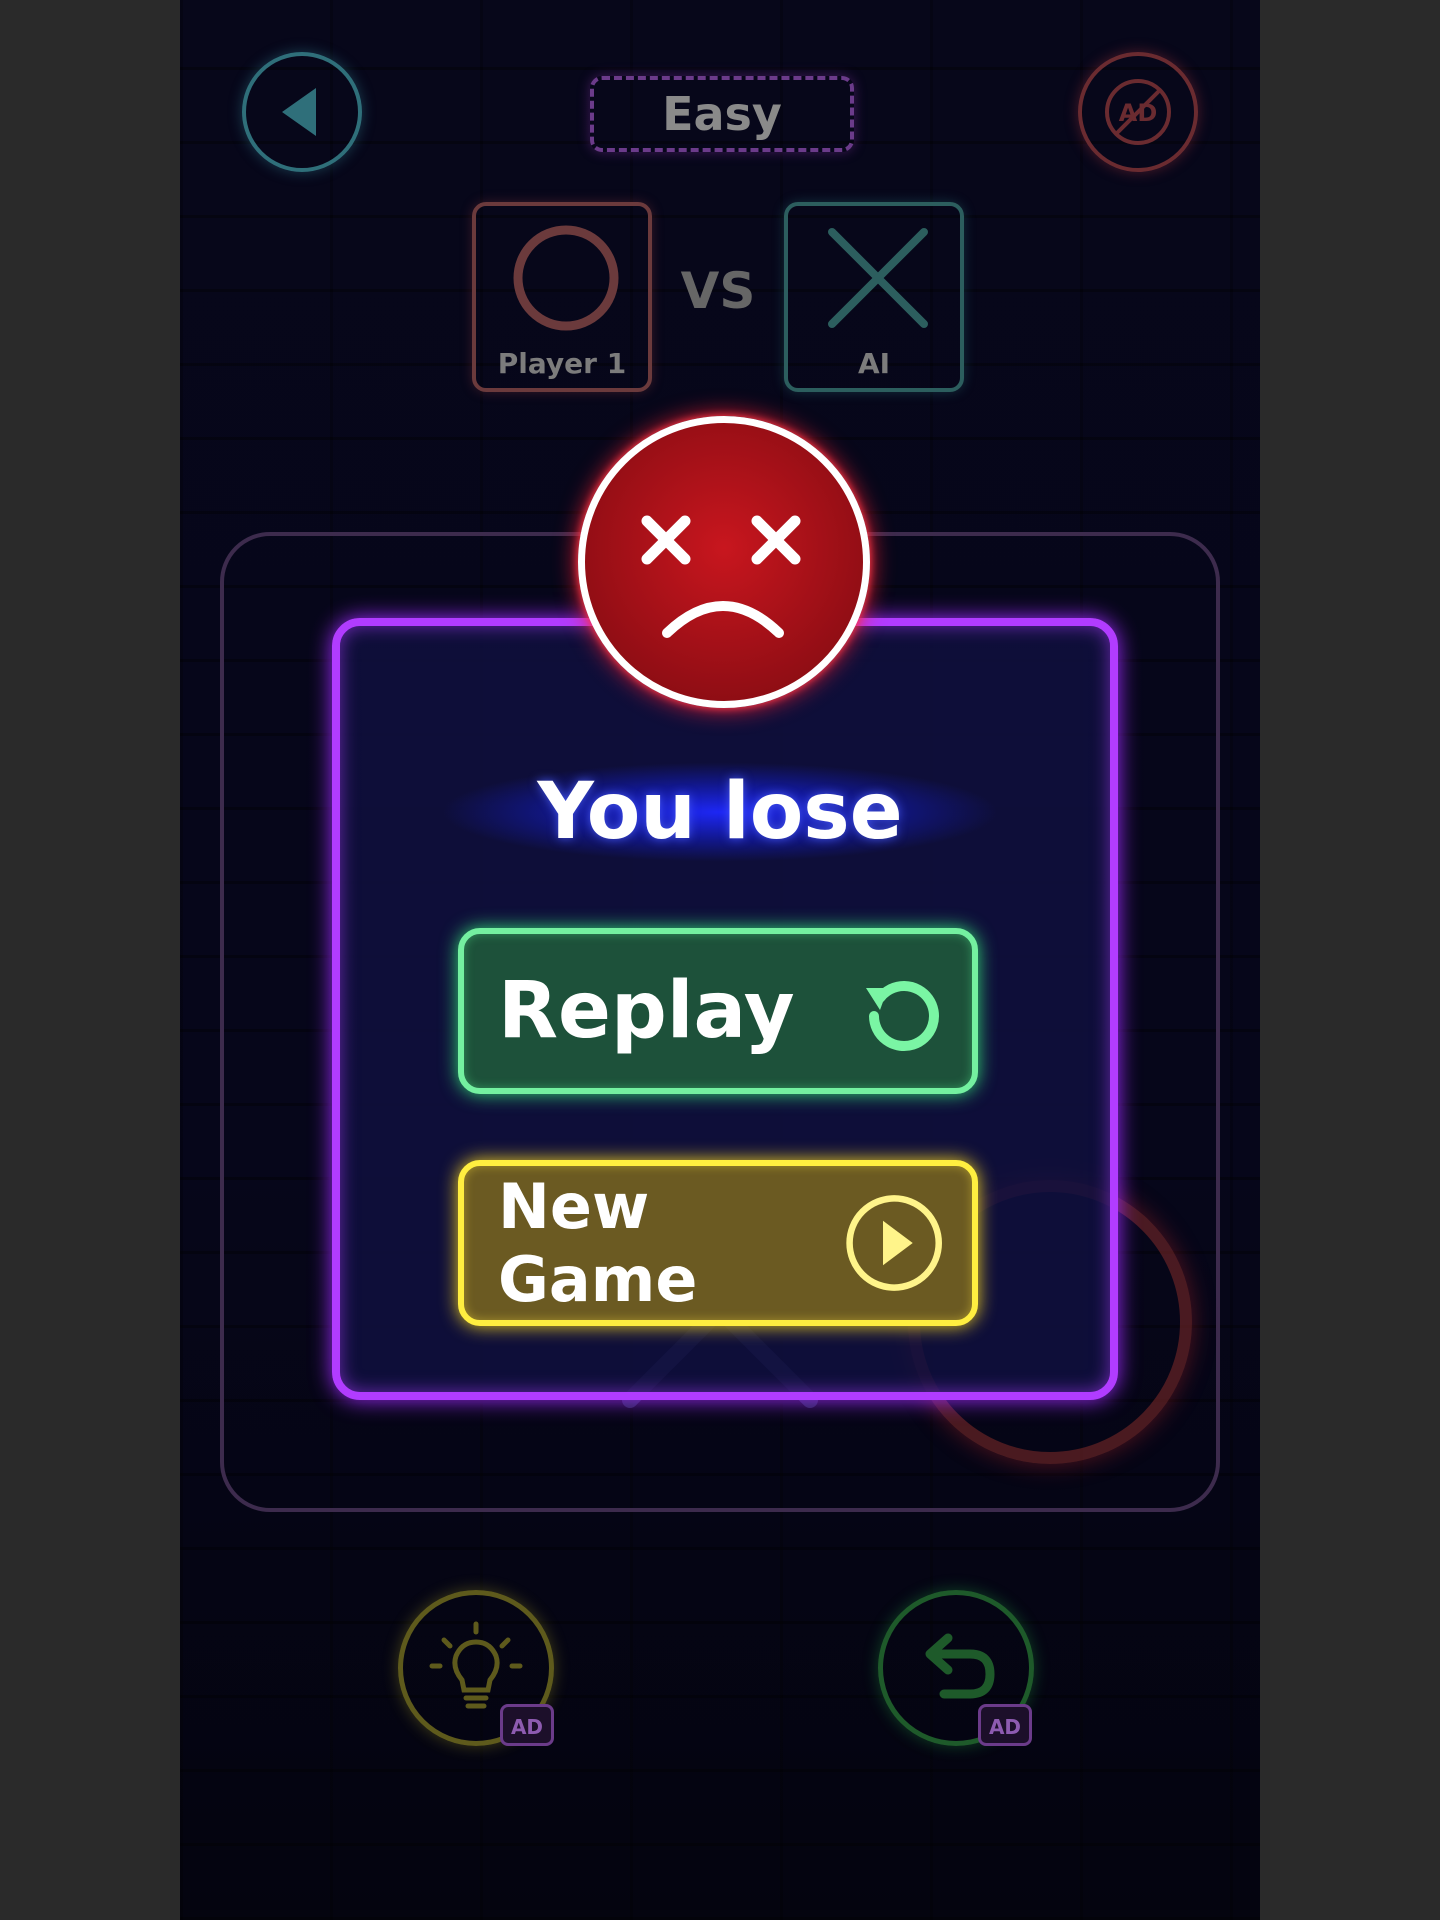  What do you see at coordinates (527, 1725) in the screenshot?
I see `hint-ad-badge: AD` at bounding box center [527, 1725].